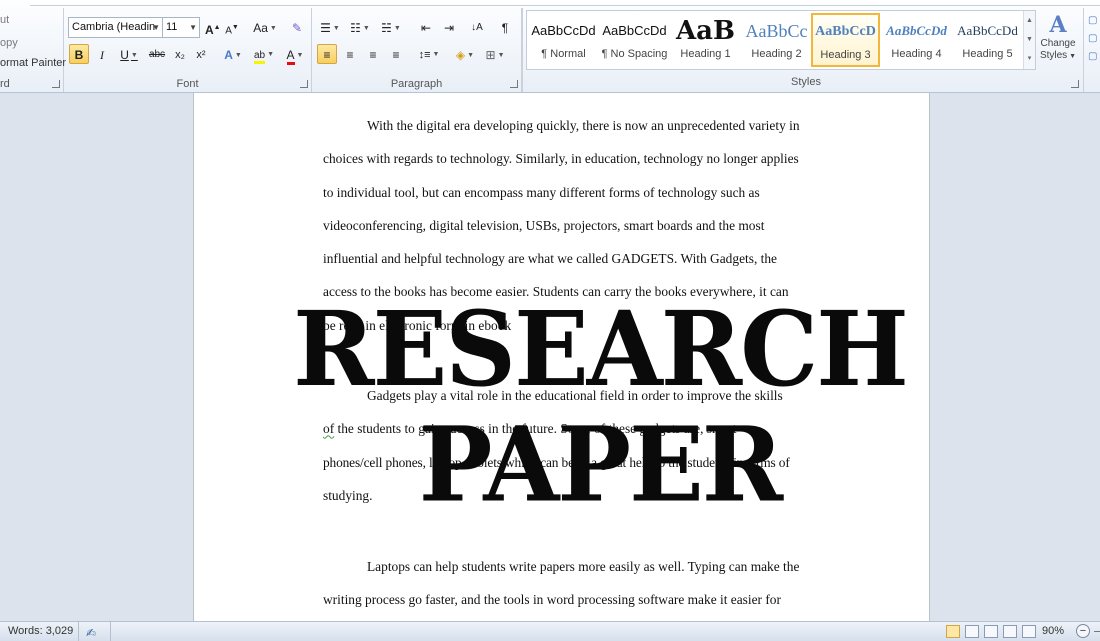 The width and height of the screenshot is (1100, 641). What do you see at coordinates (328, 428) in the screenshot?
I see `spelling-squiggle: of` at bounding box center [328, 428].